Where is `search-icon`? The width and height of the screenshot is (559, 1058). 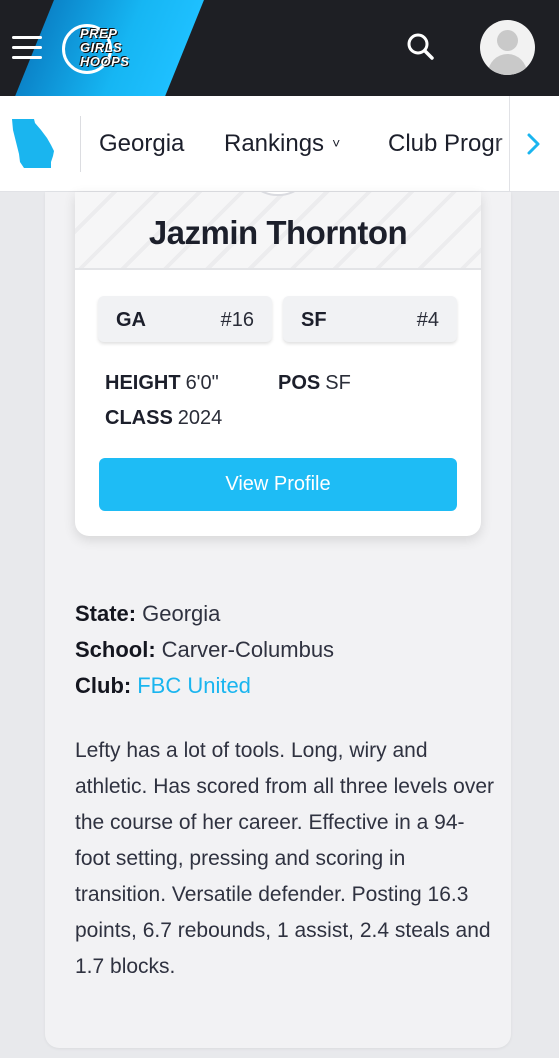 search-icon is located at coordinates (421, 47).